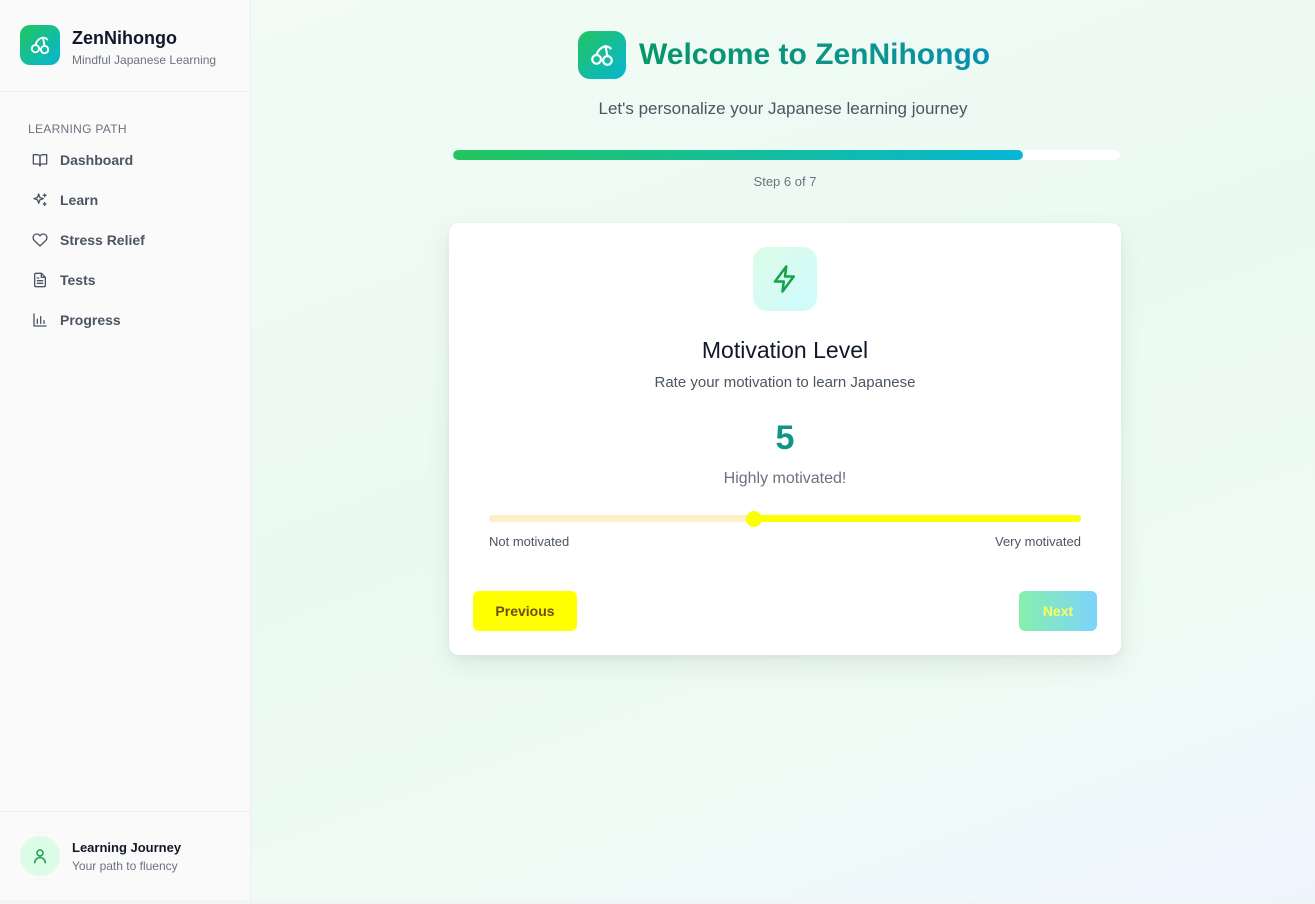 The width and height of the screenshot is (1315, 904). I want to click on slider-min-label: Not motivated, so click(529, 541).